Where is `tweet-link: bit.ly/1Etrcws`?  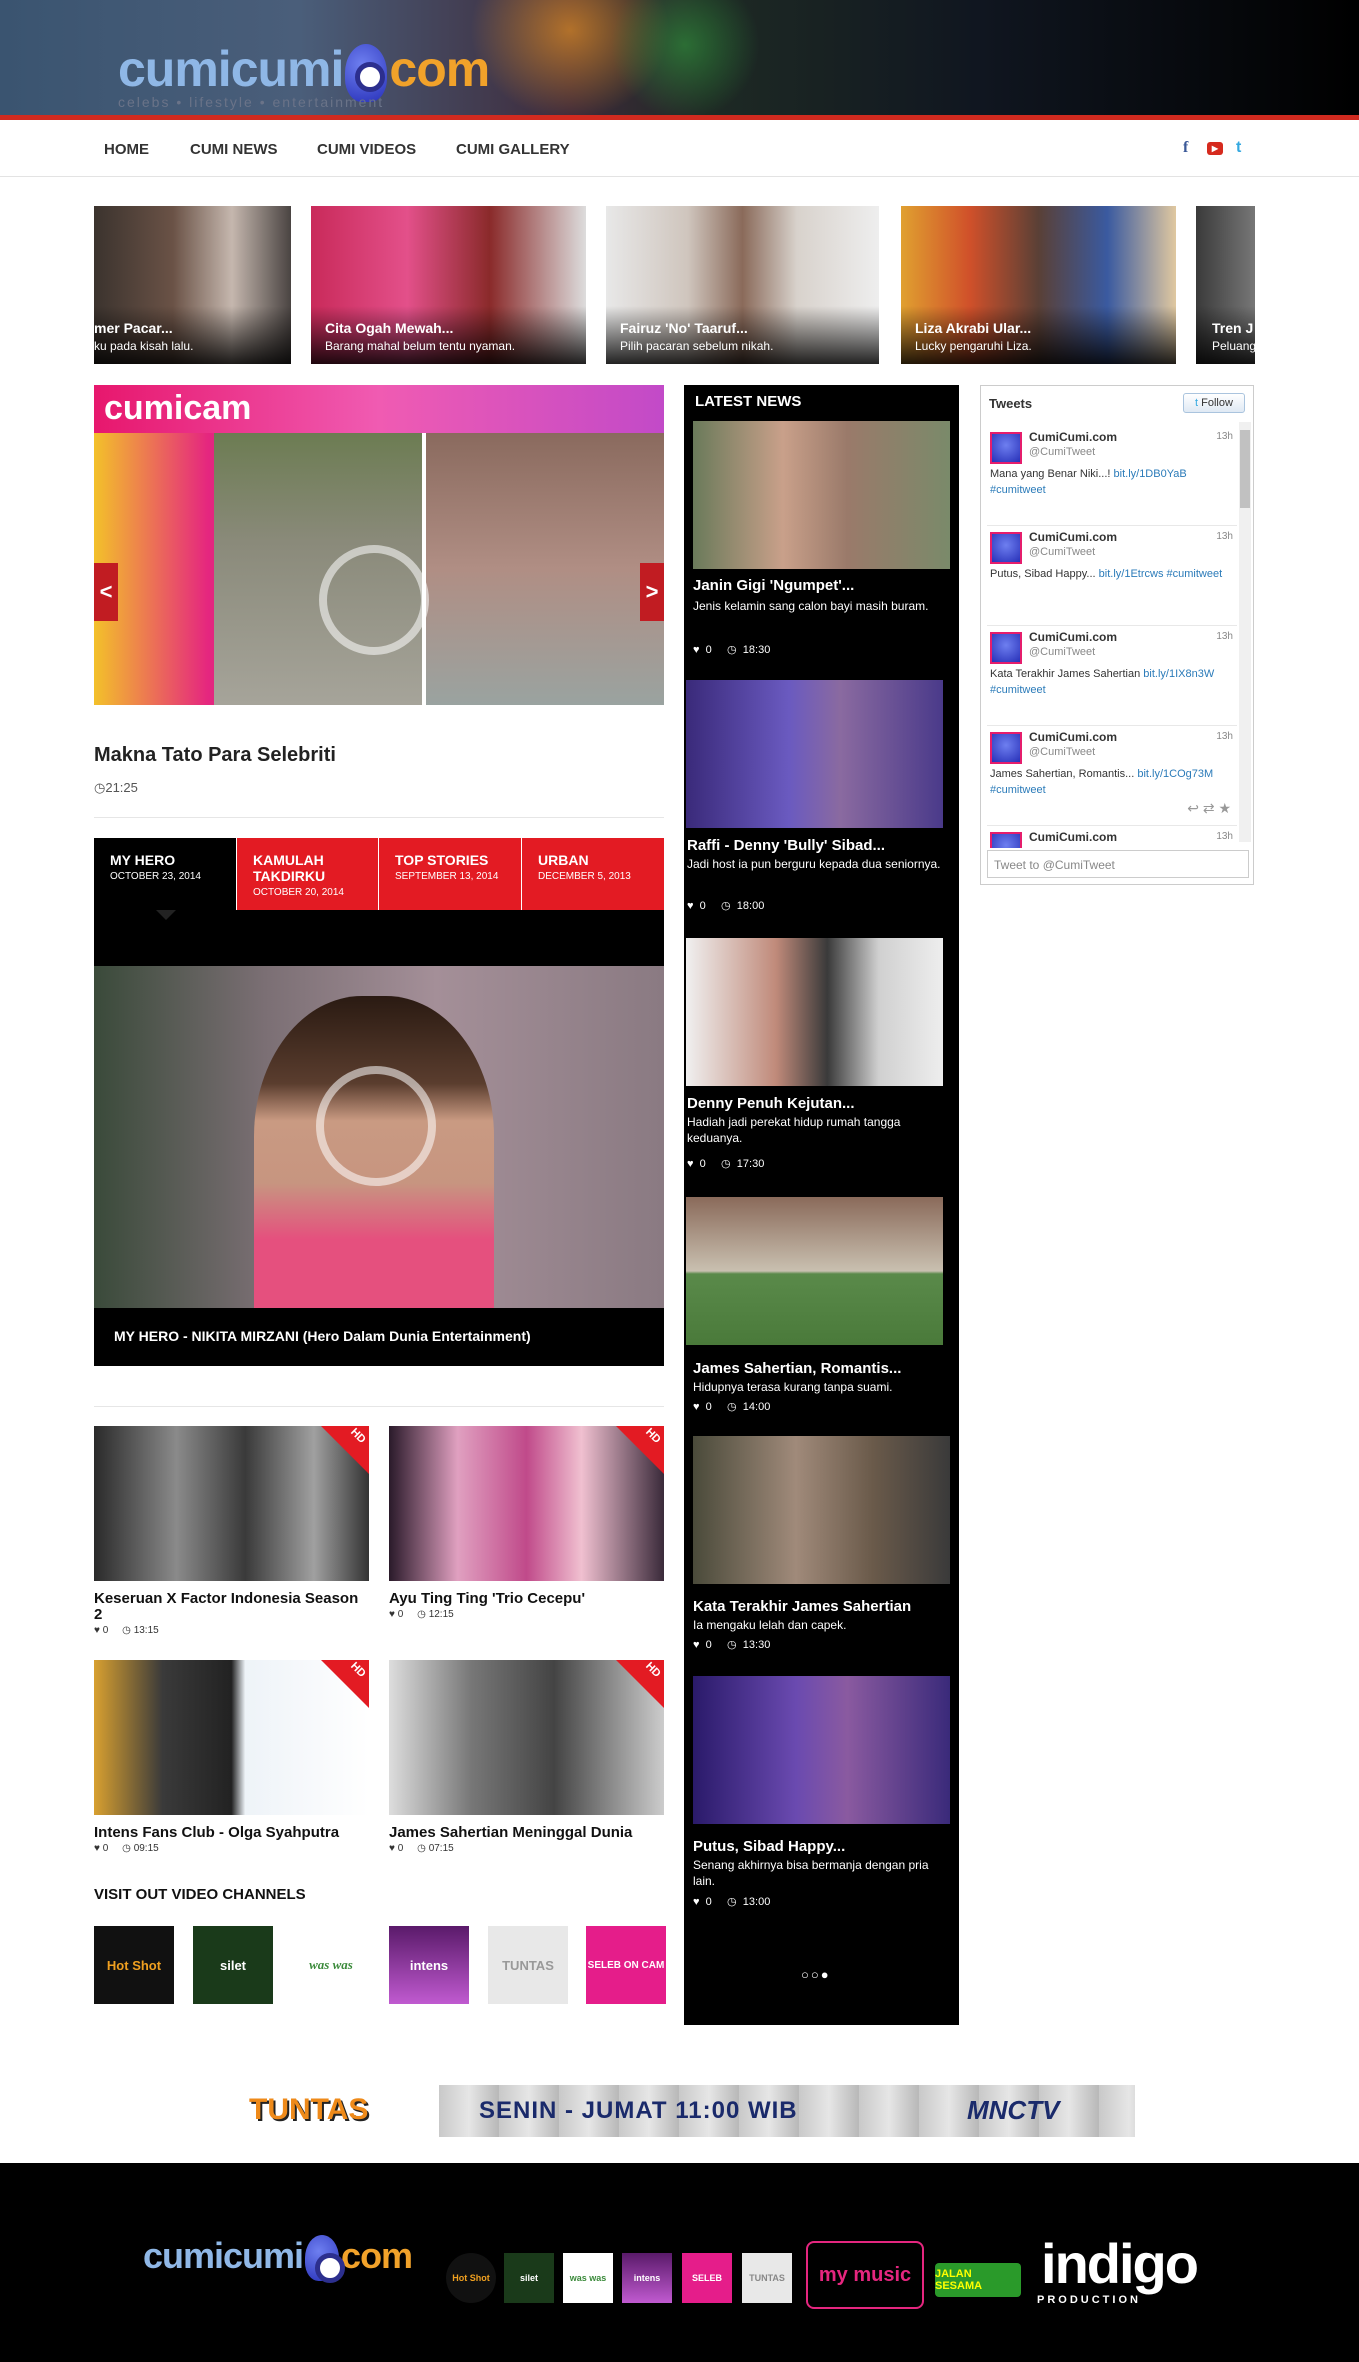 tweet-link: bit.ly/1Etrcws is located at coordinates (1131, 574).